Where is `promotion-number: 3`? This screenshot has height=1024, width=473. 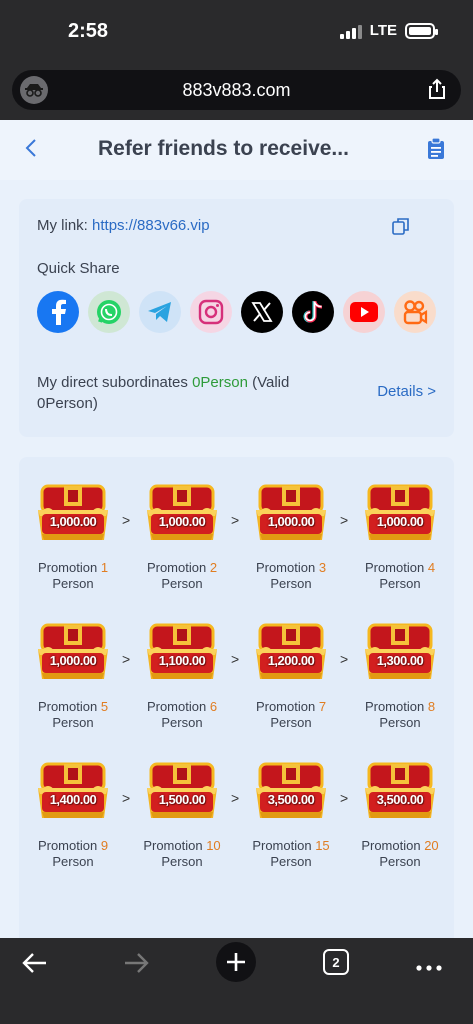 promotion-number: 3 is located at coordinates (322, 567).